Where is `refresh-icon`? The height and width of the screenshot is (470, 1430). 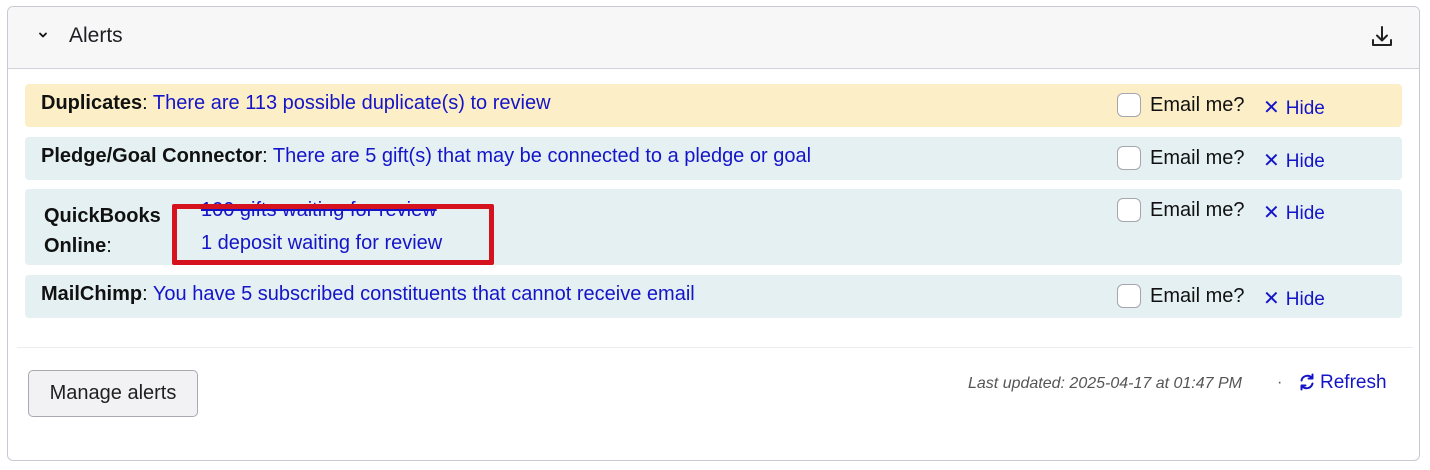 refresh-icon is located at coordinates (1307, 385).